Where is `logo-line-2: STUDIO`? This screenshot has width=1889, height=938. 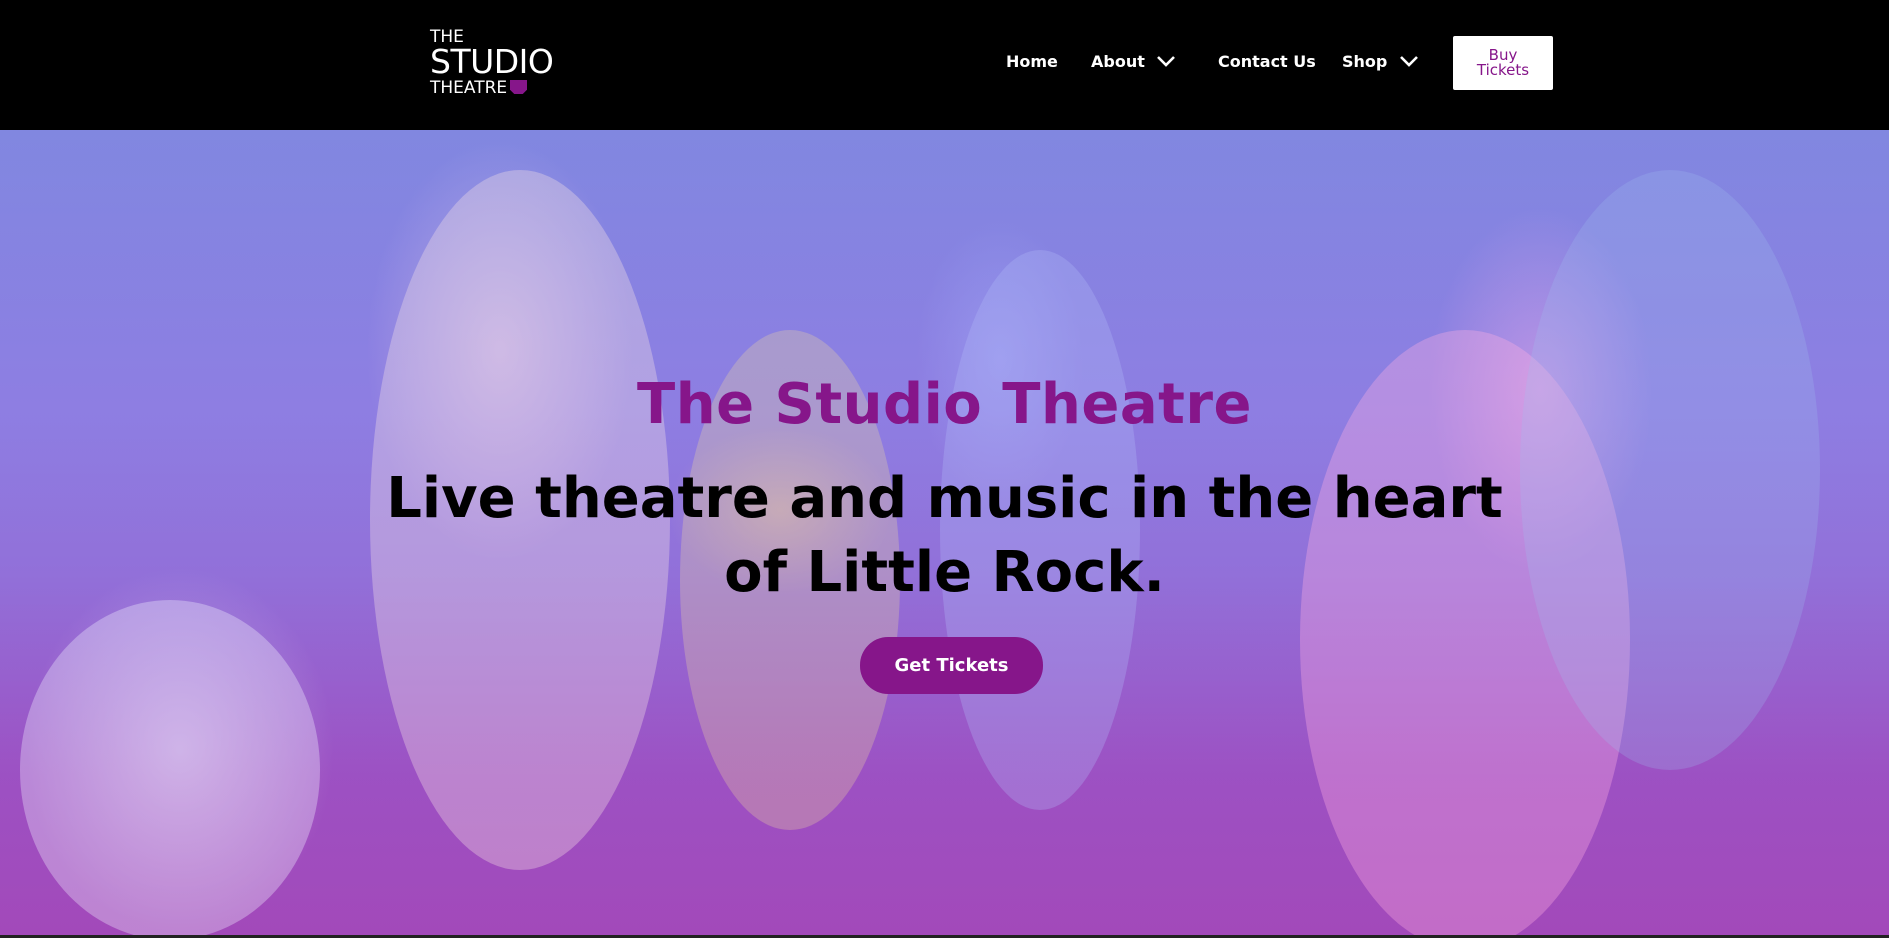
logo-line-2: STUDIO is located at coordinates (492, 61).